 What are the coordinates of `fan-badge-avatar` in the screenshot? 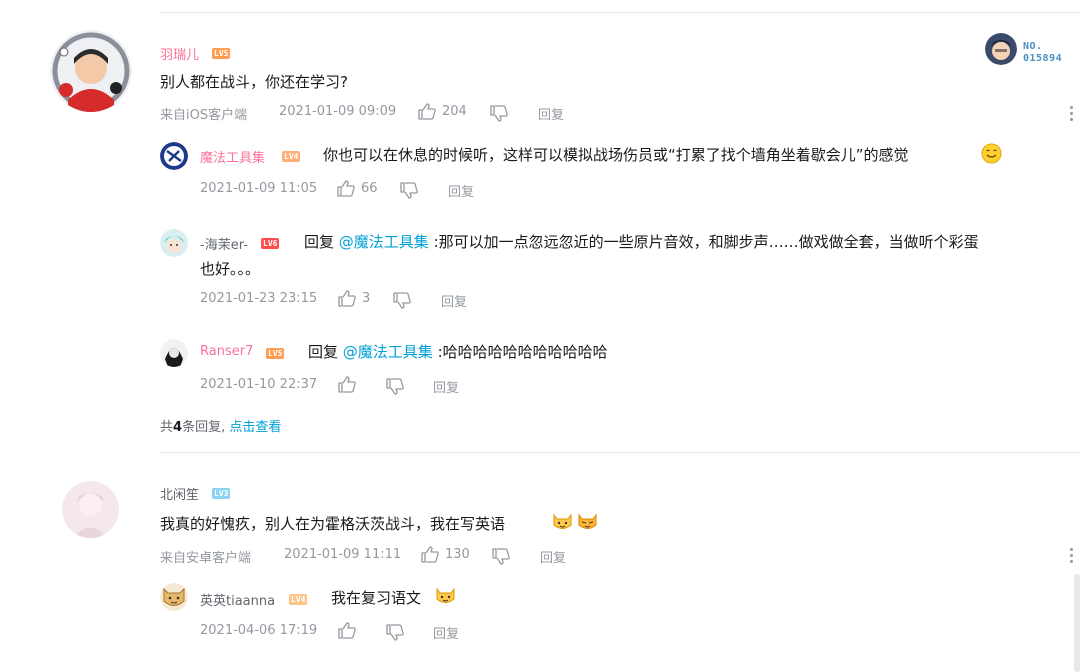 It's located at (1001, 49).